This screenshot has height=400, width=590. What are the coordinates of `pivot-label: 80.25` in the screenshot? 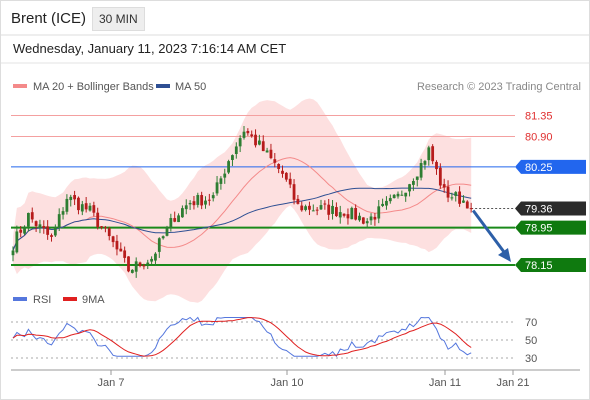 It's located at (539, 168).